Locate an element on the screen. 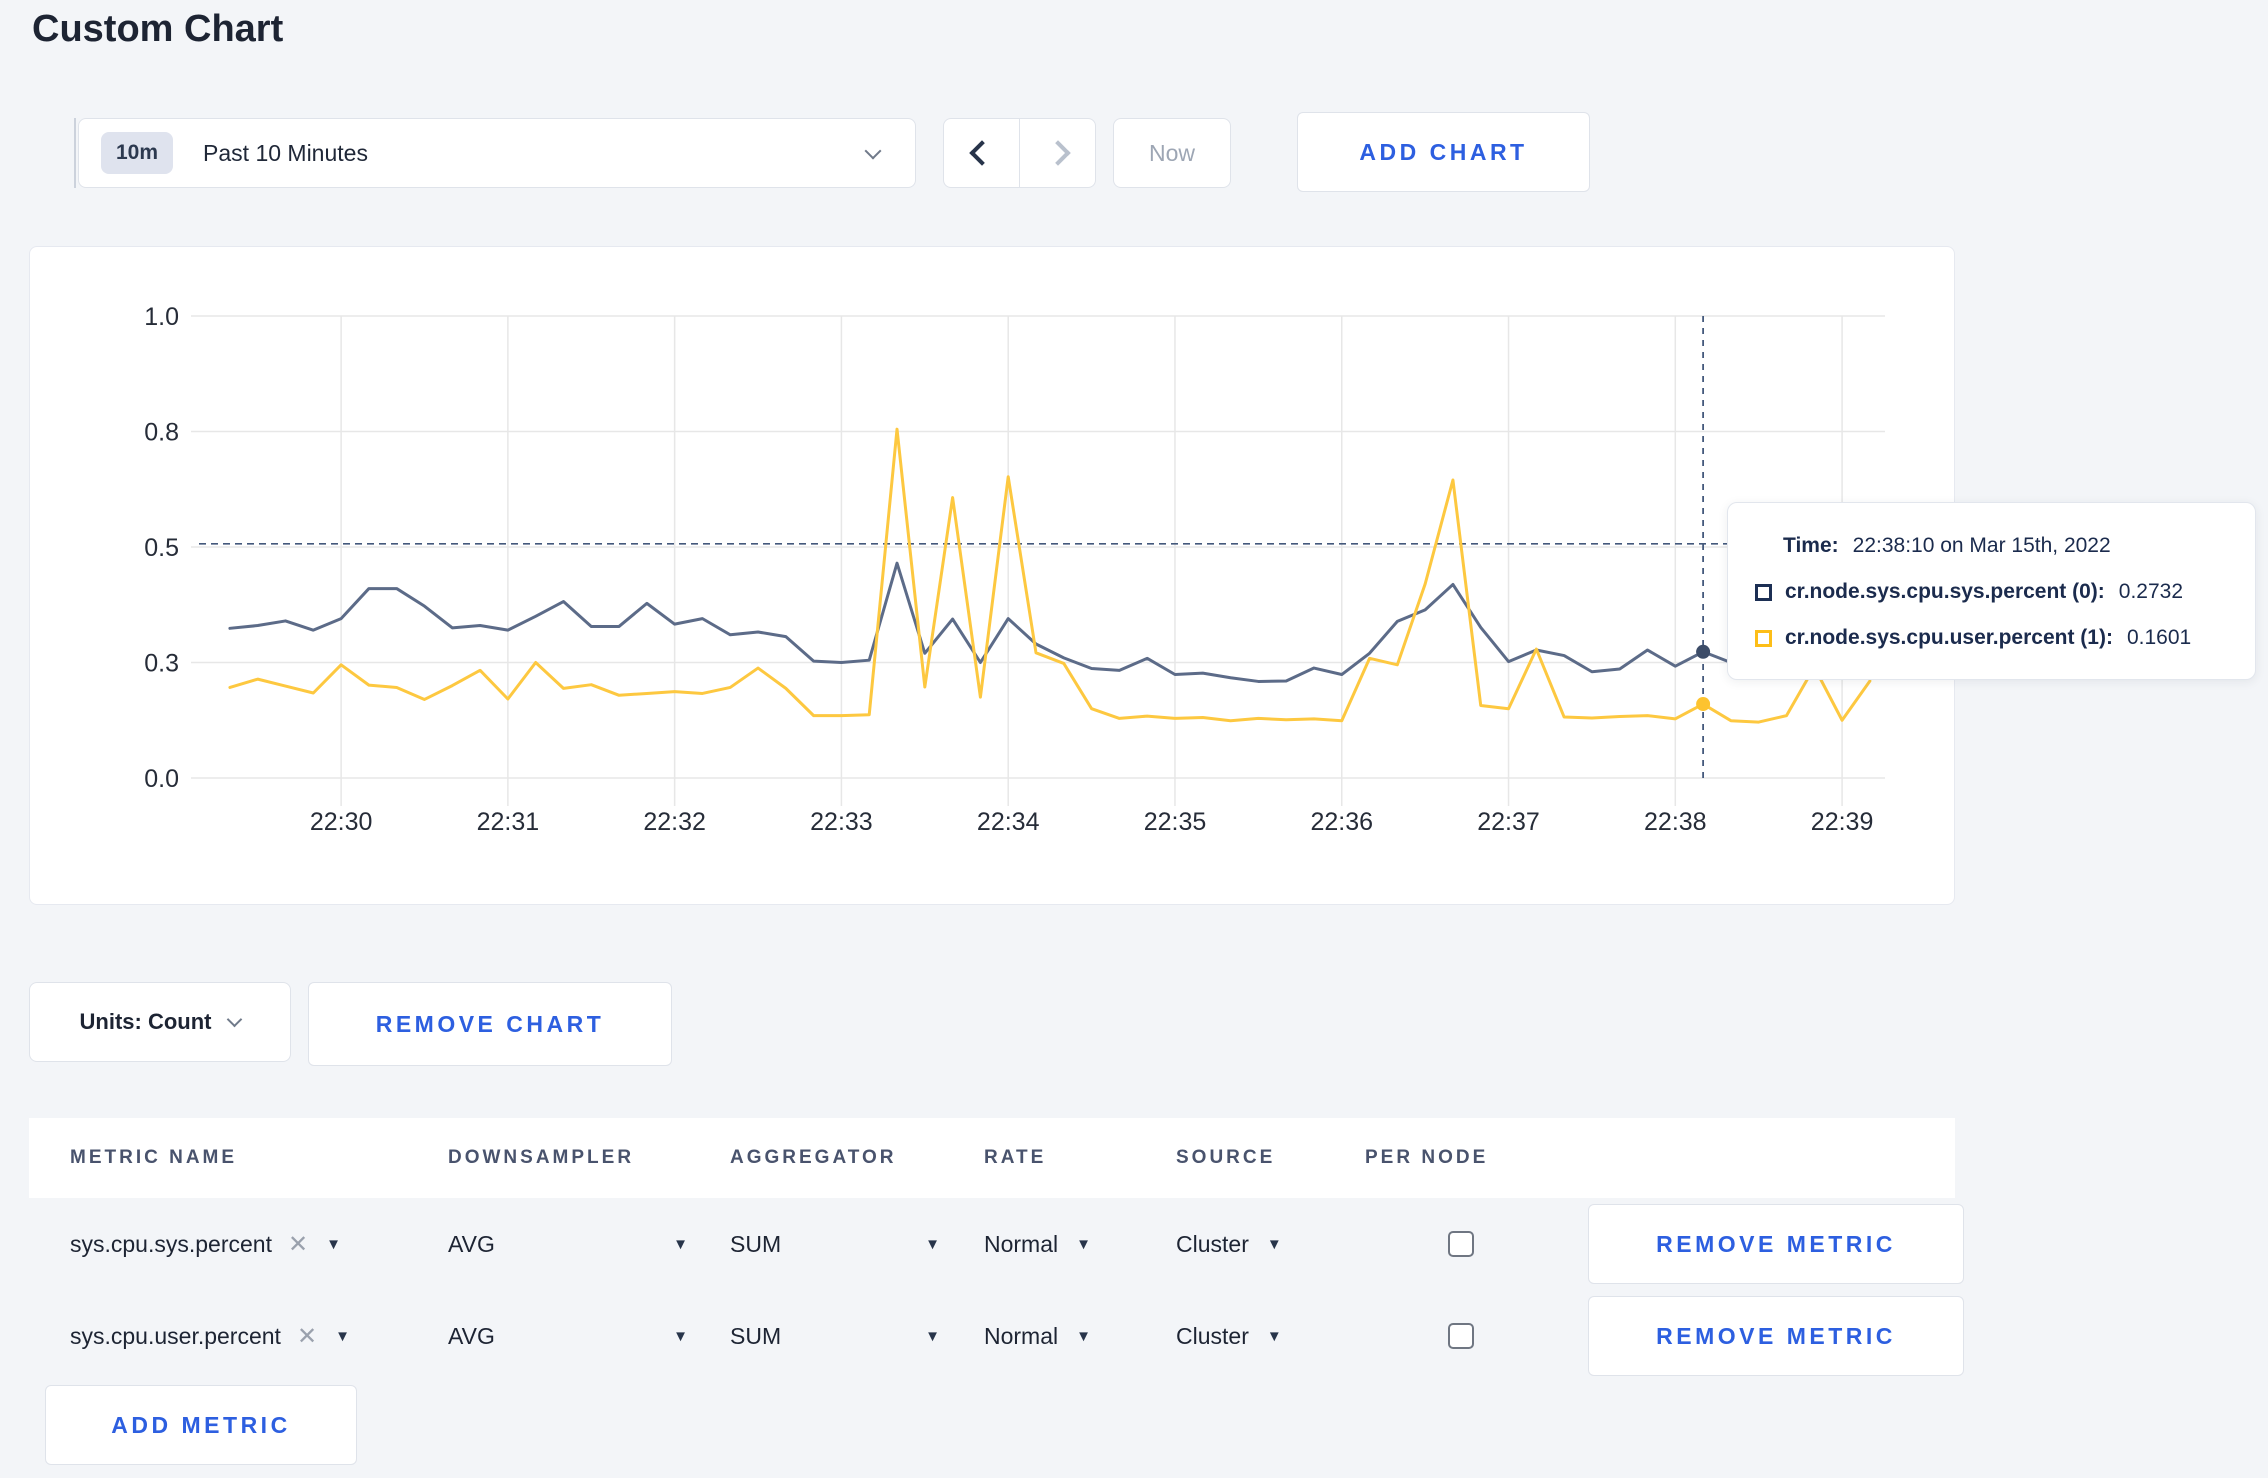 The height and width of the screenshot is (1478, 2268). chevron-right-icon is located at coordinates (1057, 153).